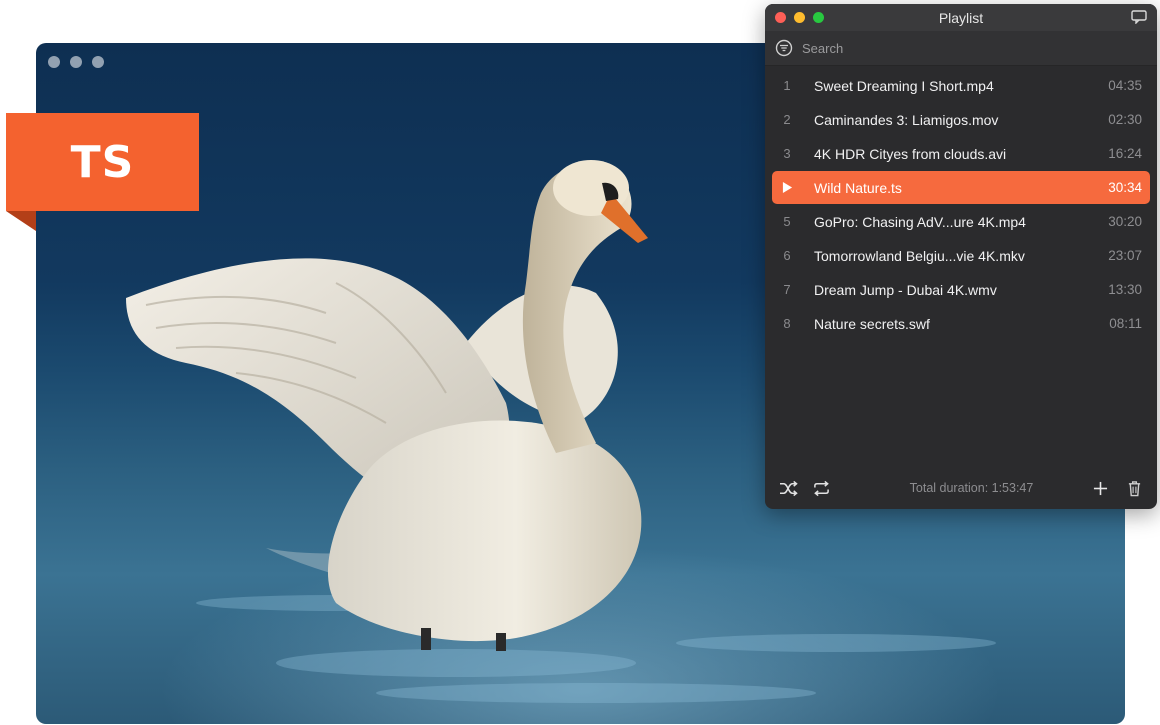  Describe the element at coordinates (1125, 289) in the screenshot. I see `item-duration: 13:30` at that location.